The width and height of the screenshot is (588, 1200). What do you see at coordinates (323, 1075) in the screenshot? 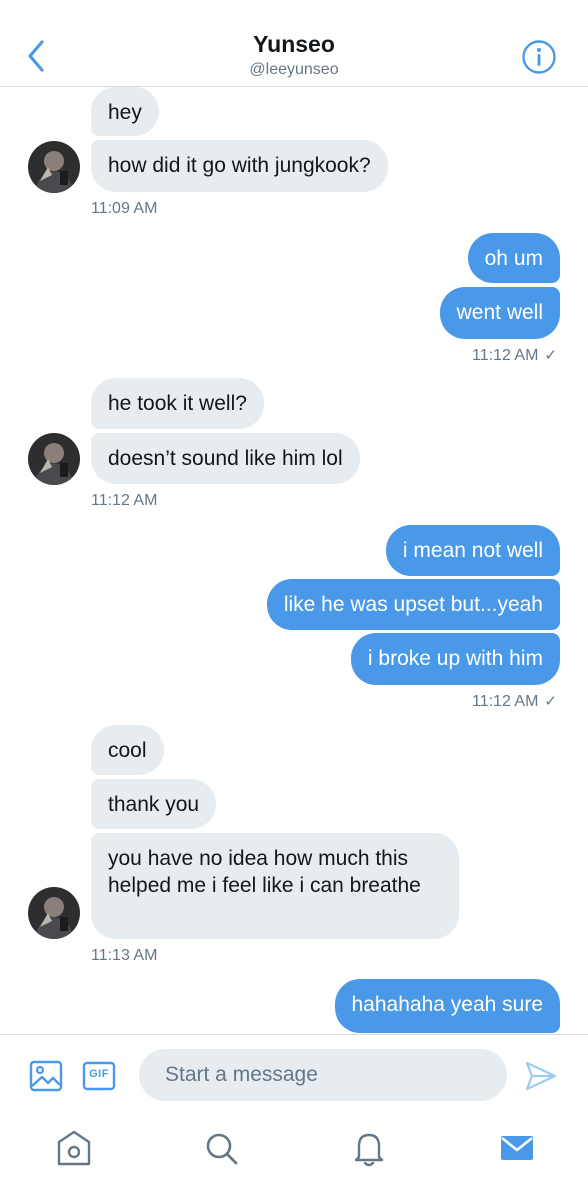
I see `message-input` at bounding box center [323, 1075].